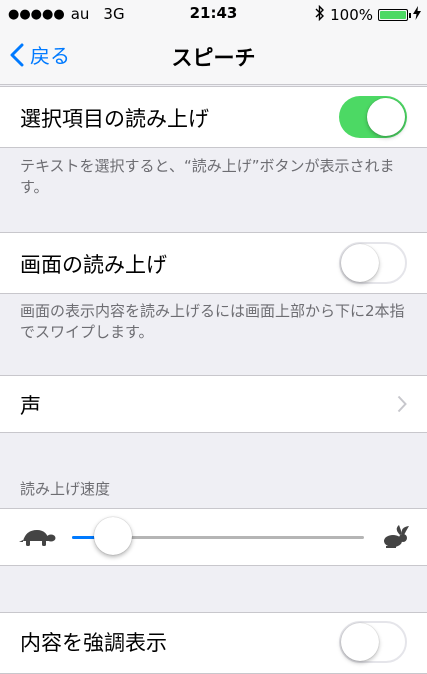  What do you see at coordinates (37, 540) in the screenshot?
I see `turtle-icon` at bounding box center [37, 540].